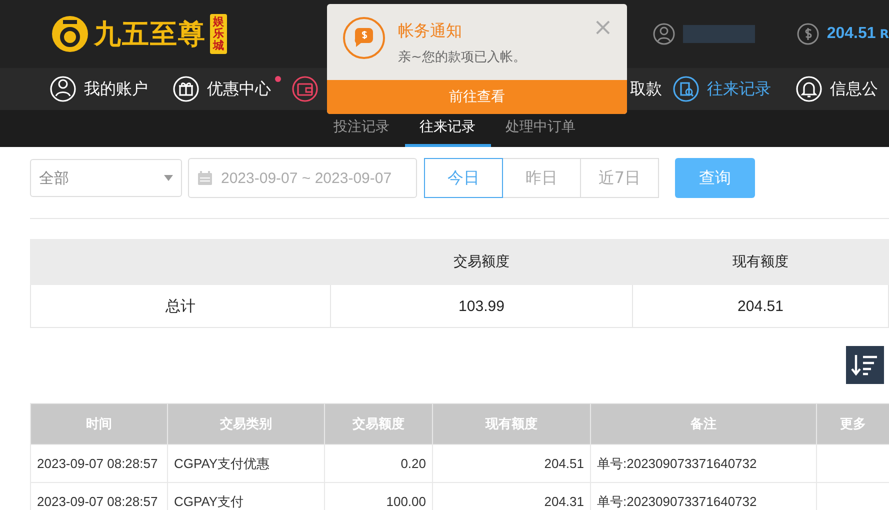  What do you see at coordinates (168, 178) in the screenshot?
I see `caret-icon` at bounding box center [168, 178].